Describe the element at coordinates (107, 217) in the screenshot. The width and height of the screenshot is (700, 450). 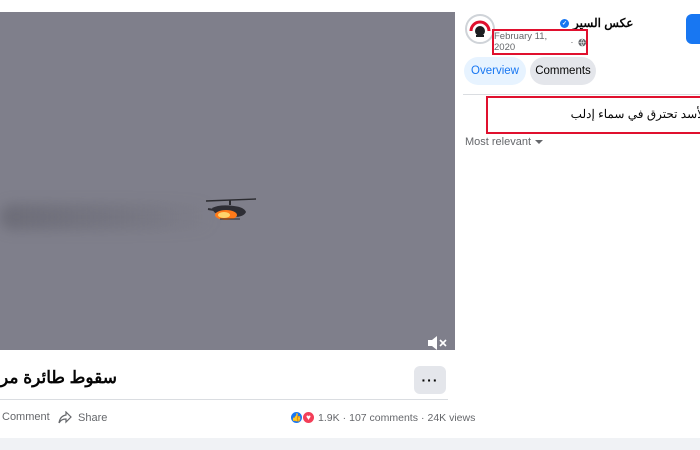
I see `smoke-trail` at that location.